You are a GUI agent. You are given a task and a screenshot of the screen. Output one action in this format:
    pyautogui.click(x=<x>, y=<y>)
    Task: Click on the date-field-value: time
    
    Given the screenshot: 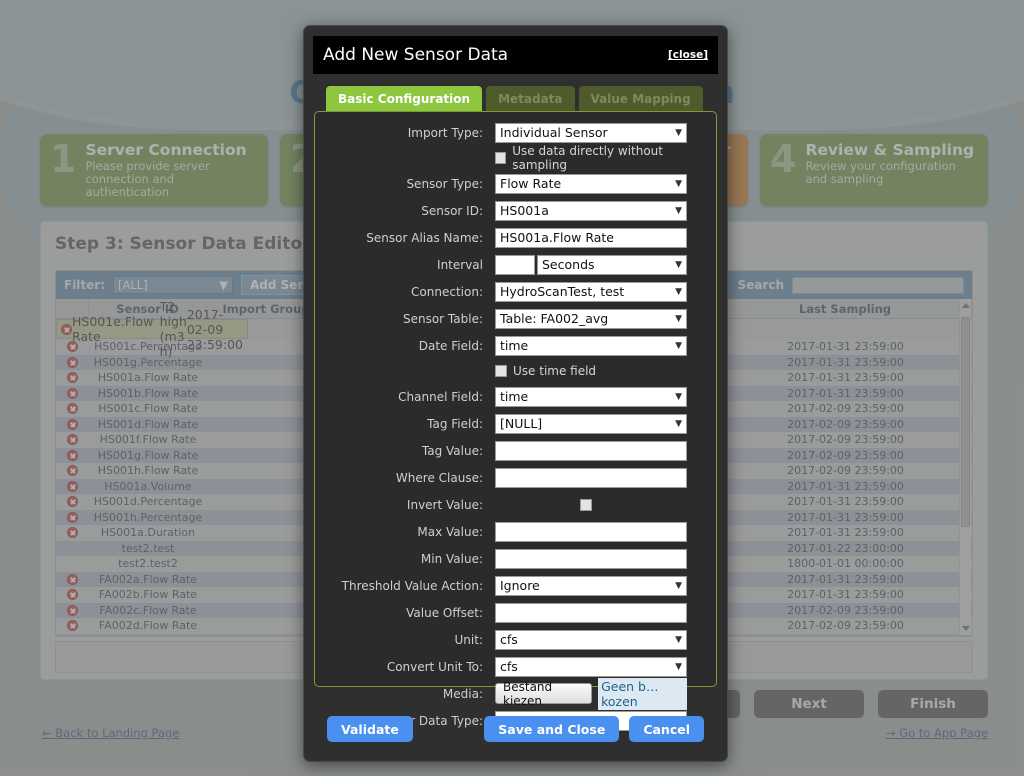 What is the action you would take?
    pyautogui.click(x=514, y=345)
    